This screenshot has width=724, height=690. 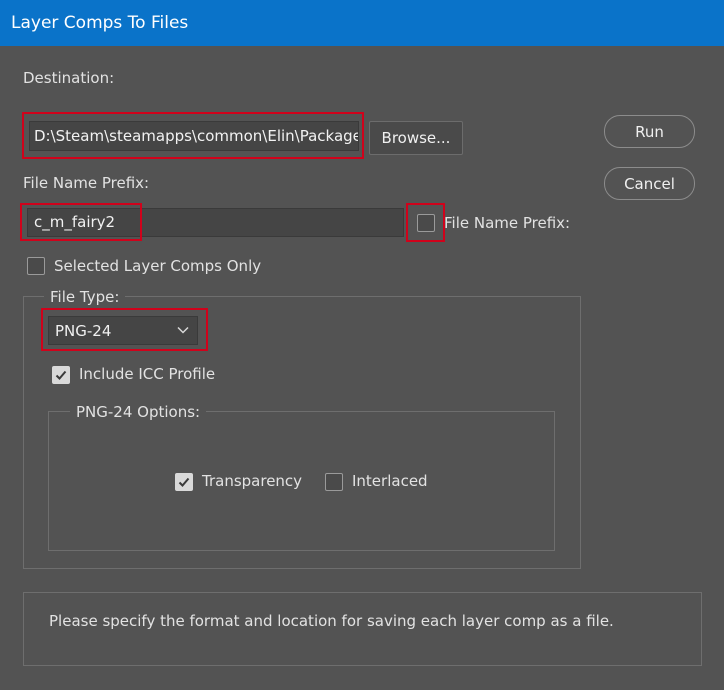 I want to click on selected-only-checkbox, so click(x=36, y=266).